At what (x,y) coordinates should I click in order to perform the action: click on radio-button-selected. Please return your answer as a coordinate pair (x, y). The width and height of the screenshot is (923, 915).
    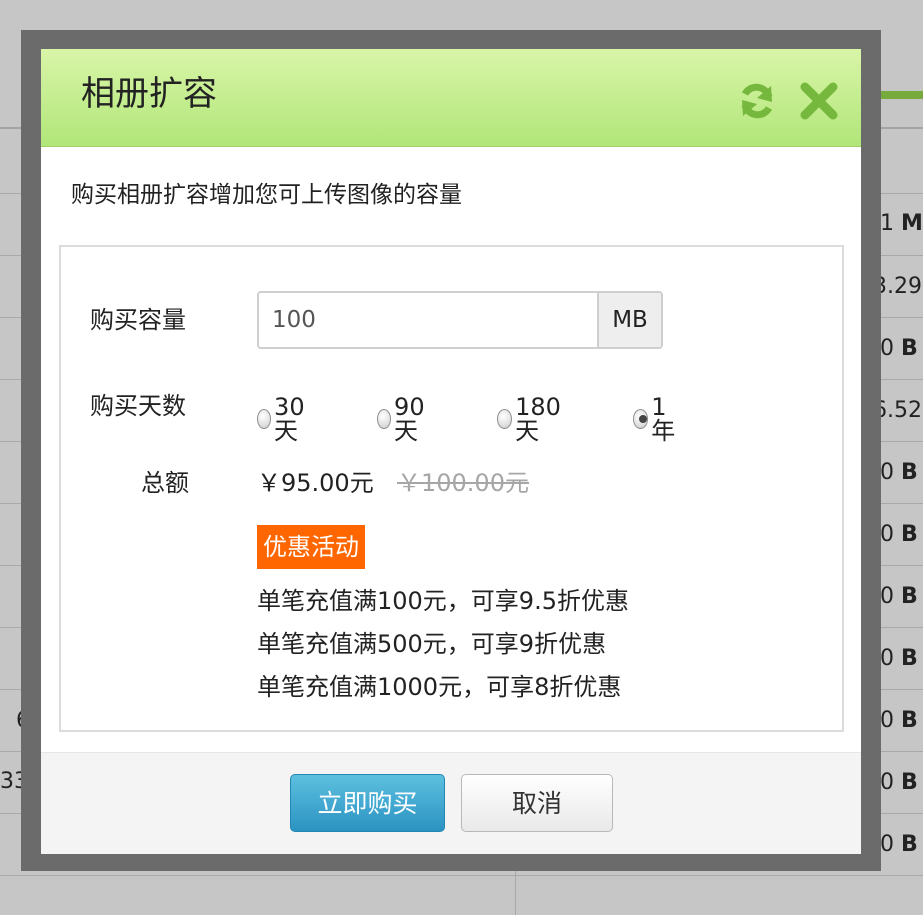
    Looking at the image, I should click on (641, 419).